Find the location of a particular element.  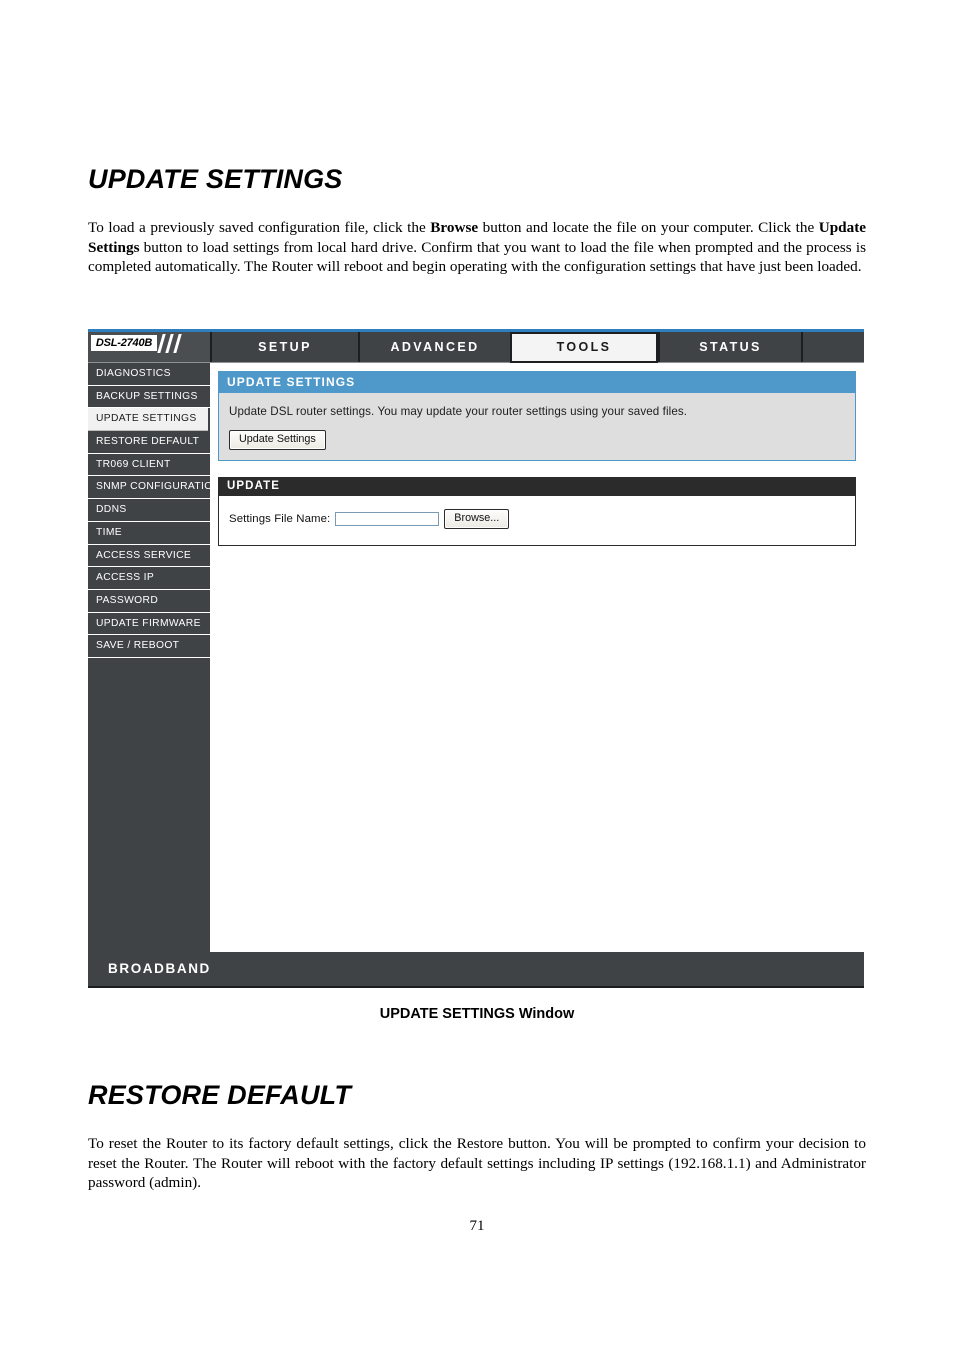

page-title-restore-default: RESTORE DEFAULT is located at coordinates (220, 1095).